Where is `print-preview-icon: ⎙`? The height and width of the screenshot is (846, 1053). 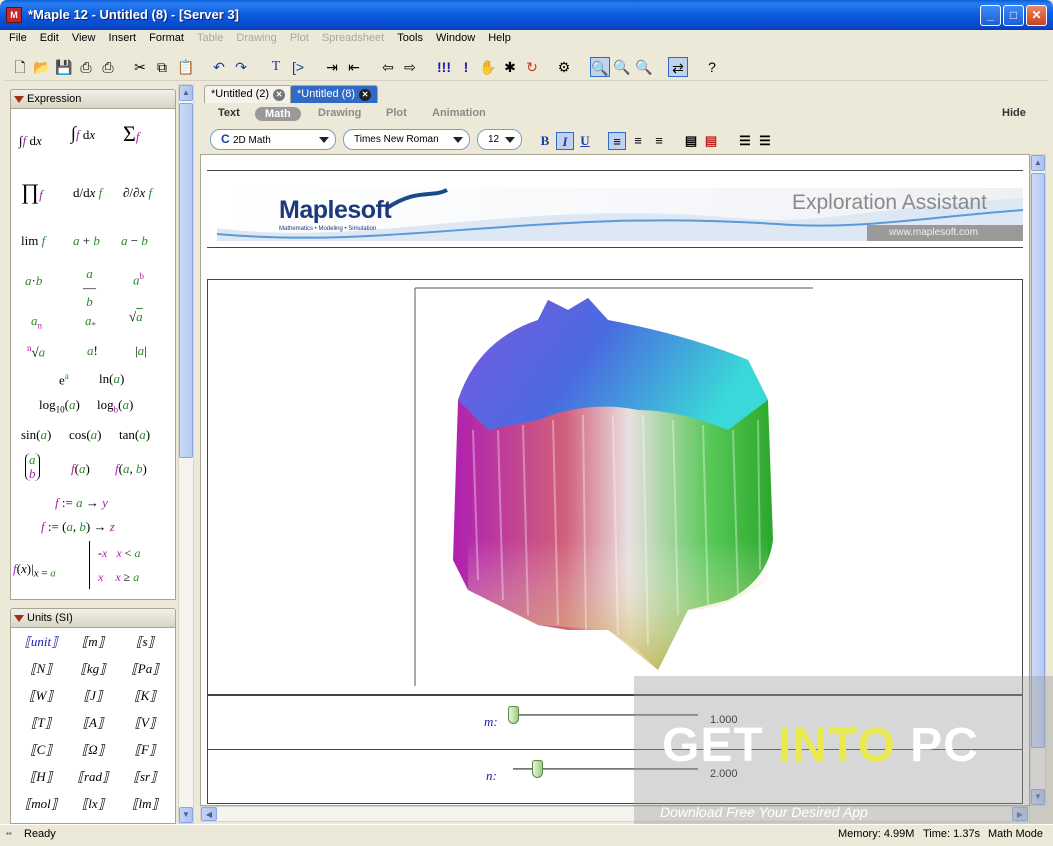
print-preview-icon: ⎙ is located at coordinates (108, 67).